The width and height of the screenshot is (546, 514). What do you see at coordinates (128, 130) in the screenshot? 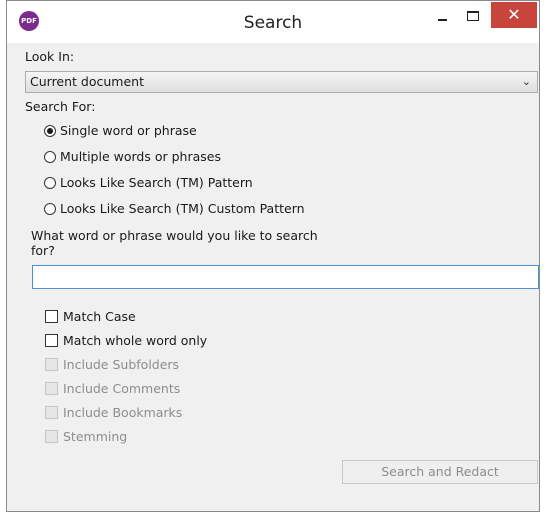
I see `radio-label: Single word or phrase` at bounding box center [128, 130].